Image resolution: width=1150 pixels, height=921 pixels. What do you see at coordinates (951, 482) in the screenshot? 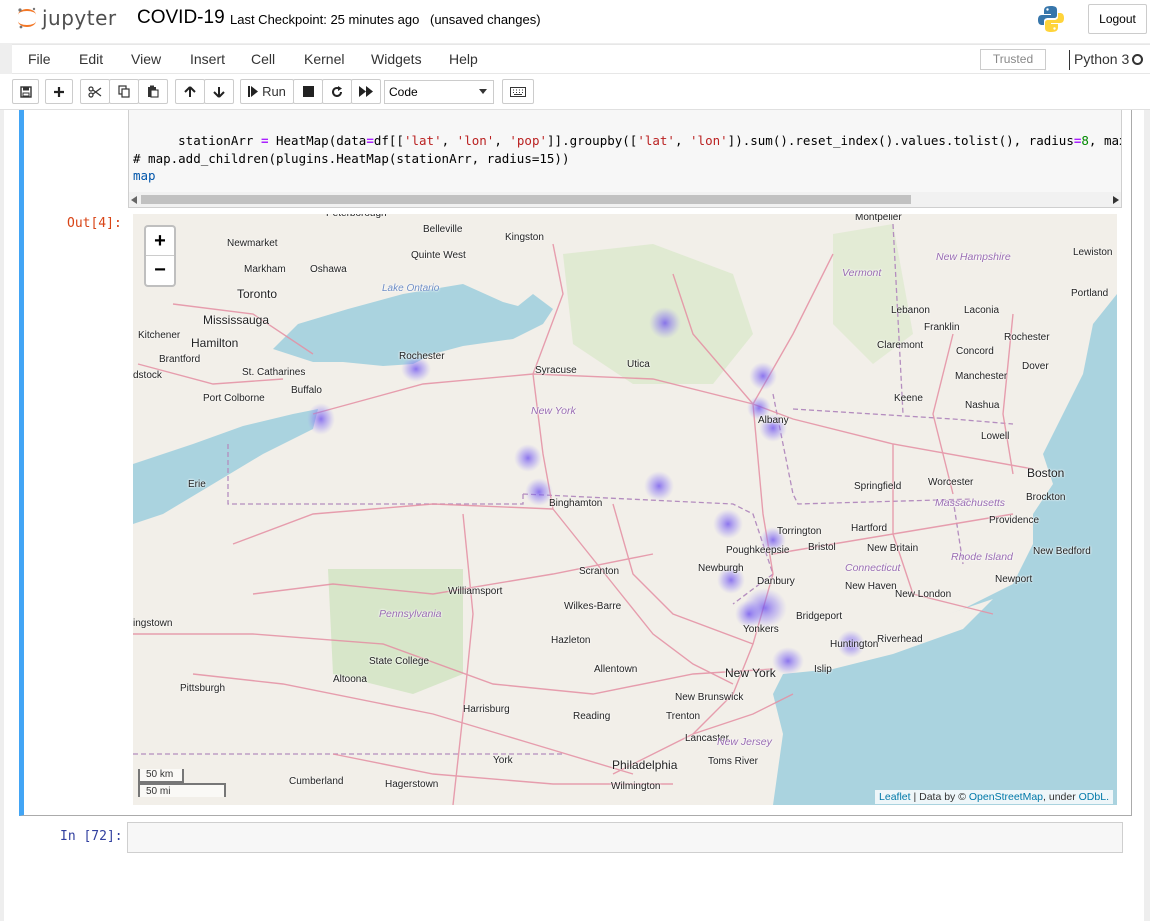
I see `map-label-worcester: Worcester` at bounding box center [951, 482].